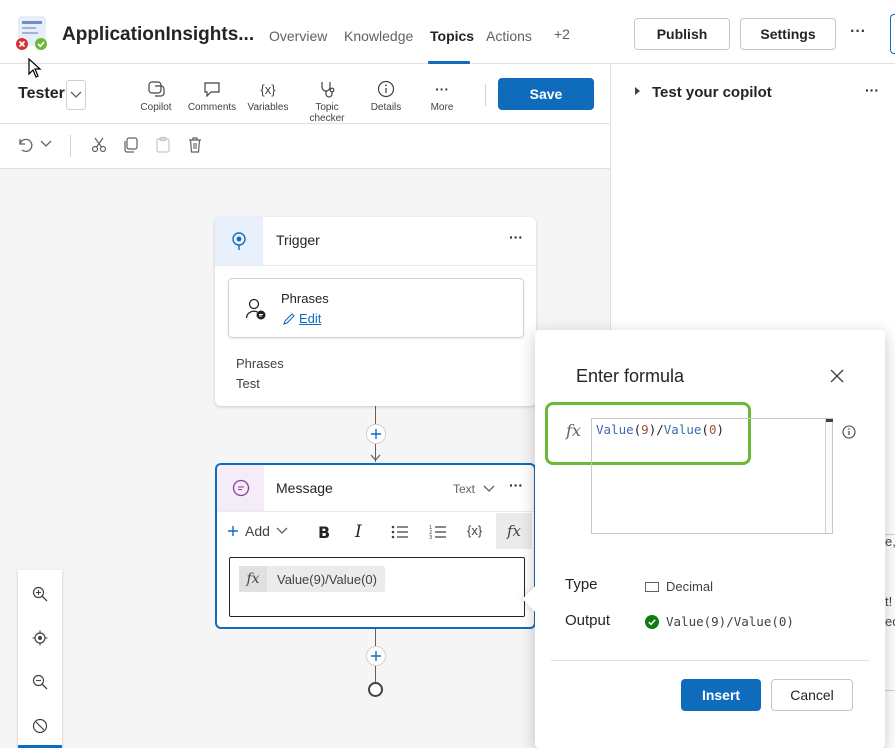 The width and height of the screenshot is (895, 748). Describe the element at coordinates (40, 638) in the screenshot. I see `fit-view-icon` at that location.